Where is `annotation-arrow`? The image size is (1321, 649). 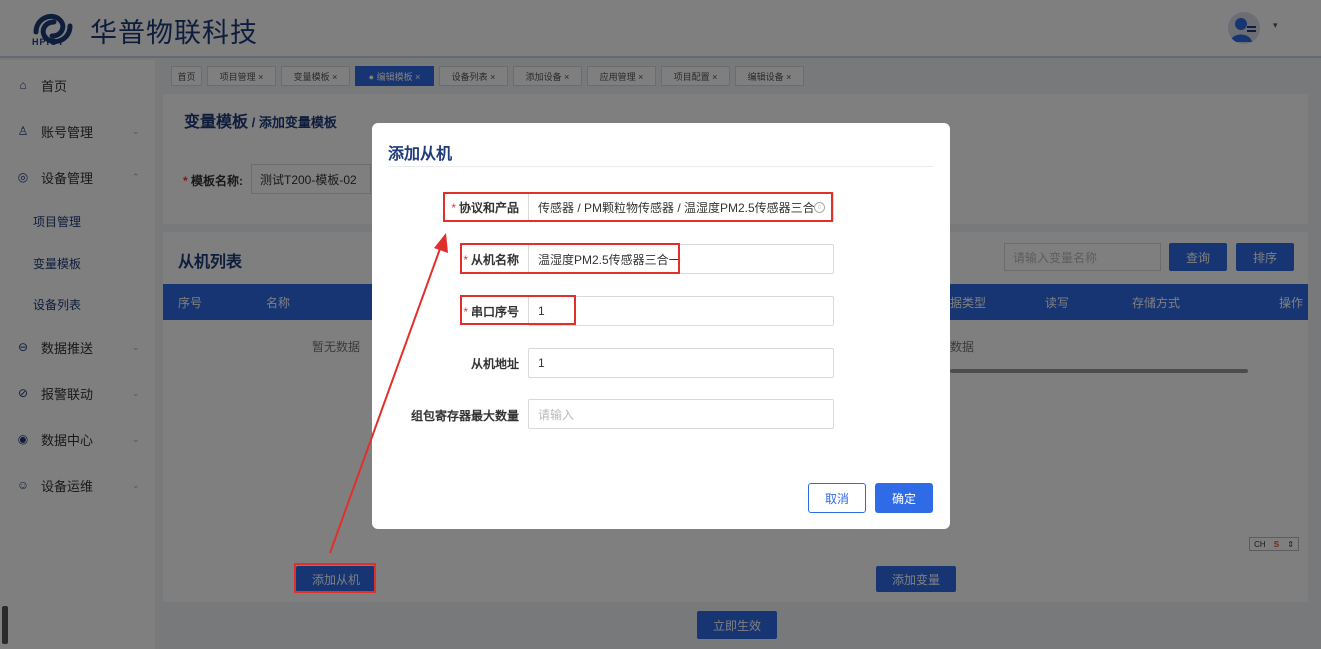 annotation-arrow is located at coordinates (388, 393).